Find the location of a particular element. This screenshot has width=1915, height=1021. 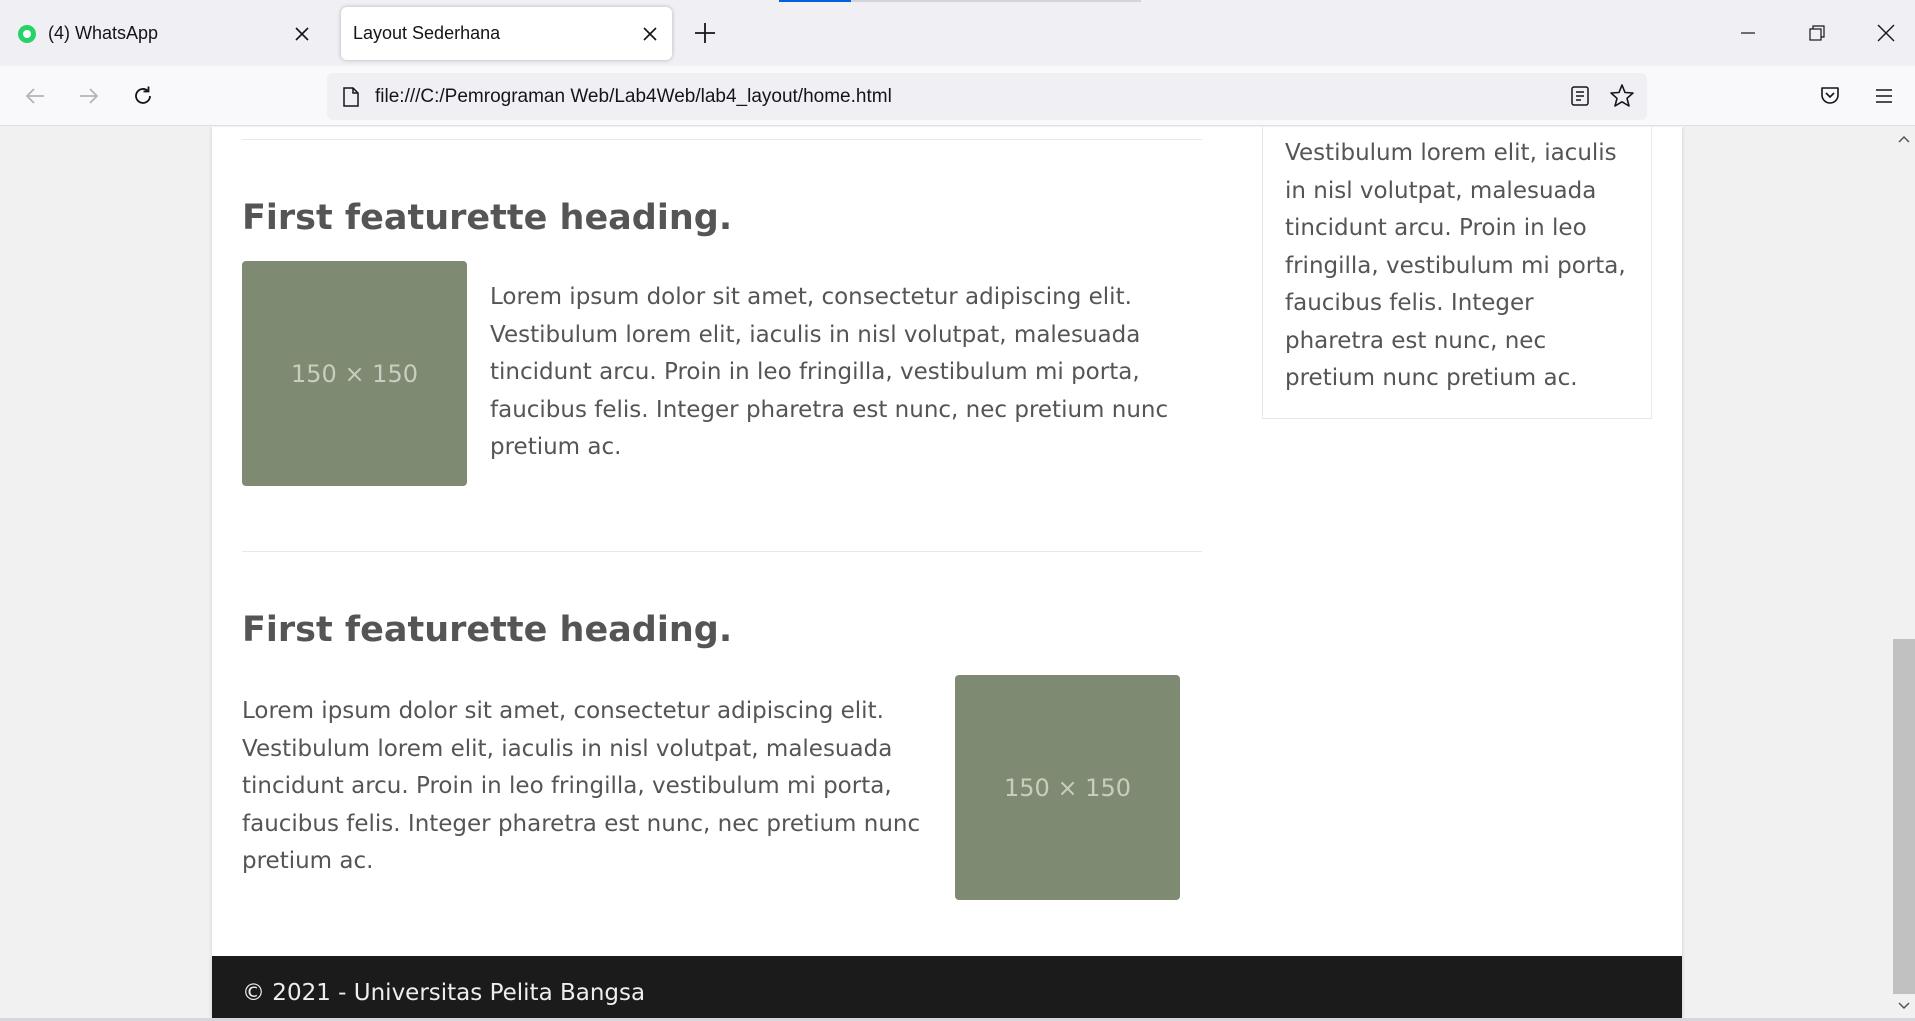

app-menu-button is located at coordinates (1884, 96).